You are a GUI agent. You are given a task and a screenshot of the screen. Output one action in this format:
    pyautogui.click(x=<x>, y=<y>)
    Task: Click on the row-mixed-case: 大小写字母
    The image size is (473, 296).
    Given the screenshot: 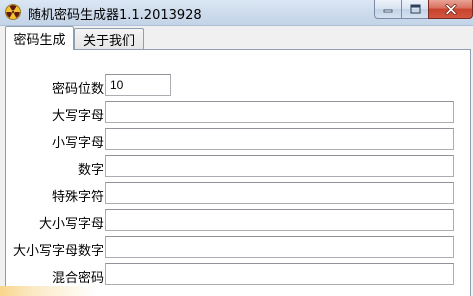 What is the action you would take?
    pyautogui.click(x=239, y=221)
    